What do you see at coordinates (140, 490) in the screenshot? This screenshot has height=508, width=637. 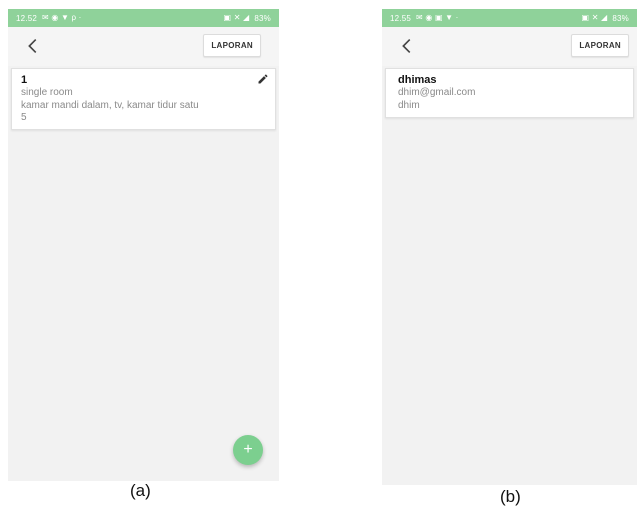 I see `caption-a: (a)` at bounding box center [140, 490].